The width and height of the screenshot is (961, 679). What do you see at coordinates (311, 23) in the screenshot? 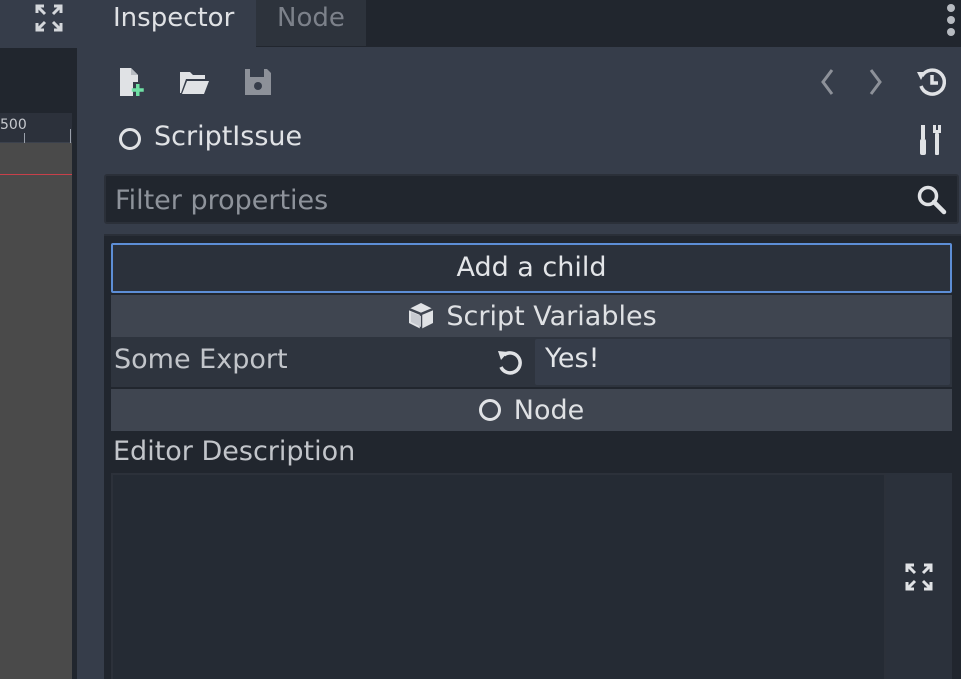
I see `tab-node: Node` at bounding box center [311, 23].